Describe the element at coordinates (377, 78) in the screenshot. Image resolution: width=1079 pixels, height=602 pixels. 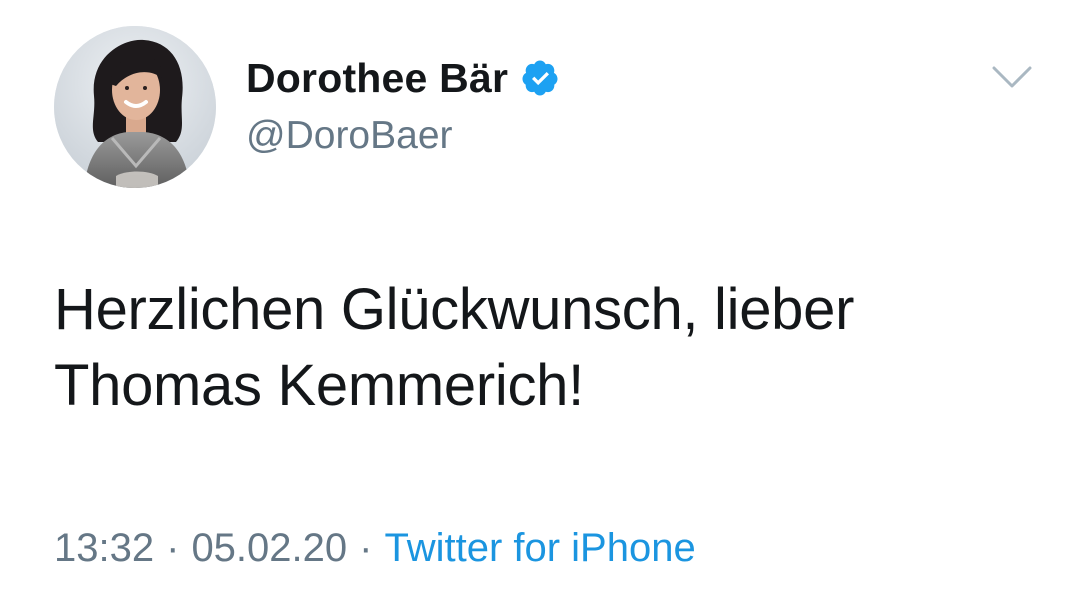
I see `author-display-name: Dorothee Bär` at that location.